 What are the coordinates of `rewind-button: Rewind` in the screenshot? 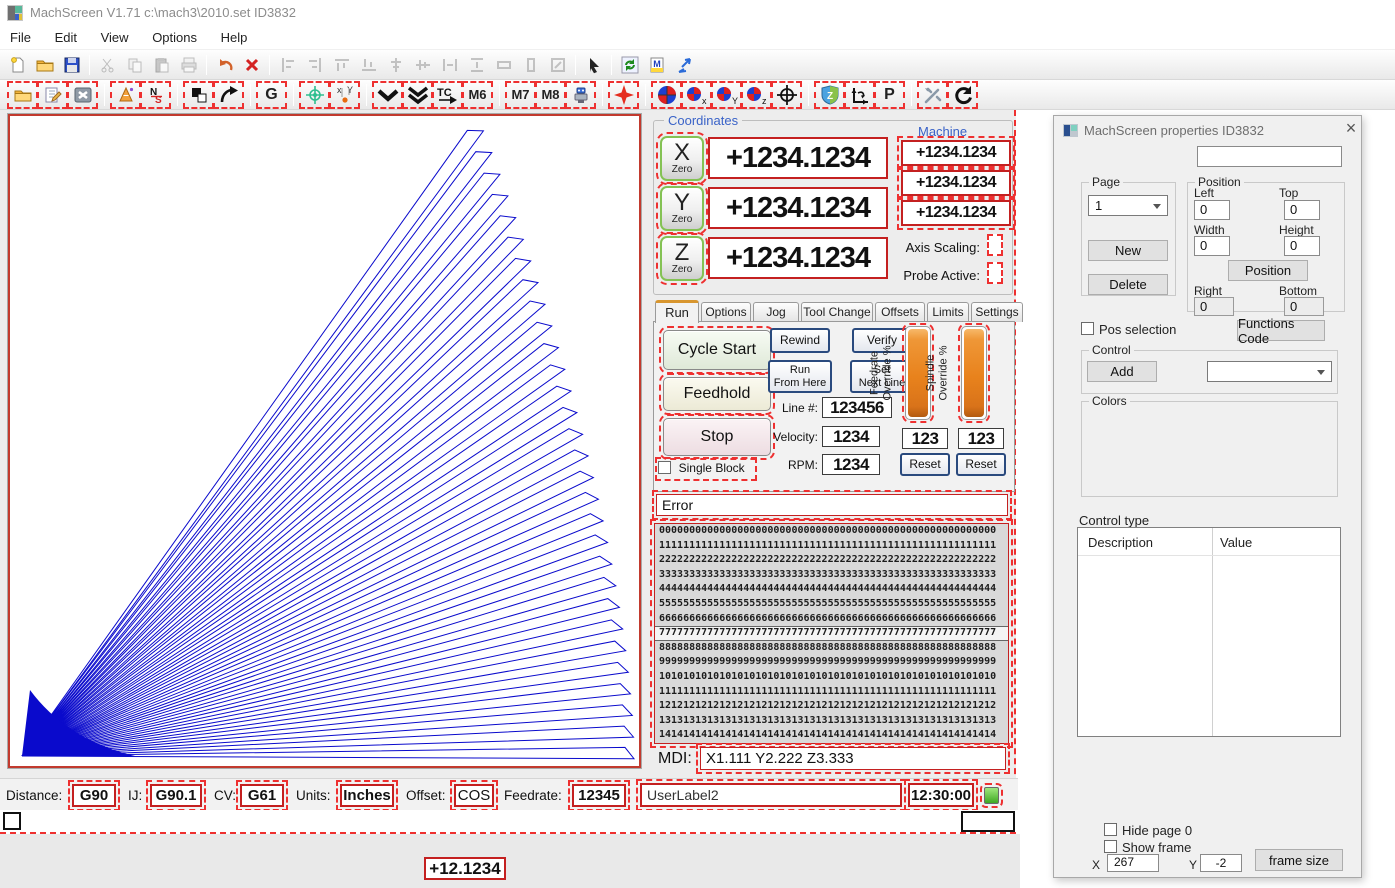 It's located at (800, 340).